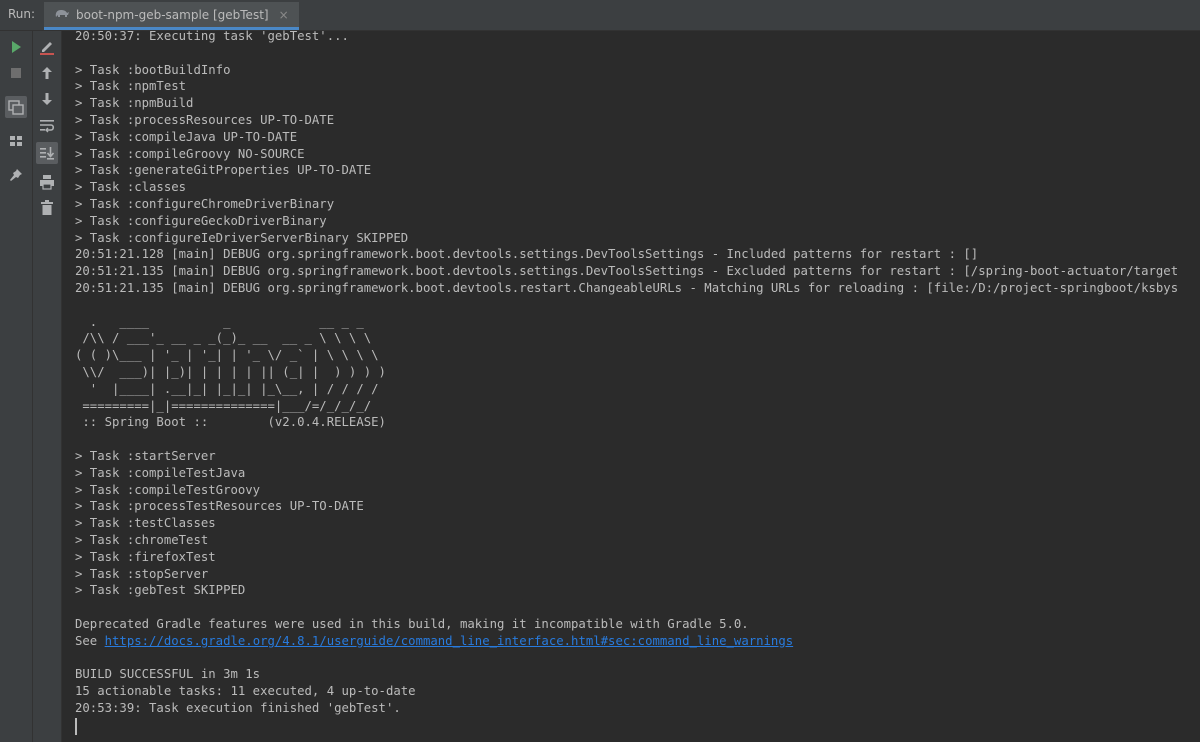 The image size is (1200, 742). I want to click on console-line: > Task :startServer, so click(637, 456).